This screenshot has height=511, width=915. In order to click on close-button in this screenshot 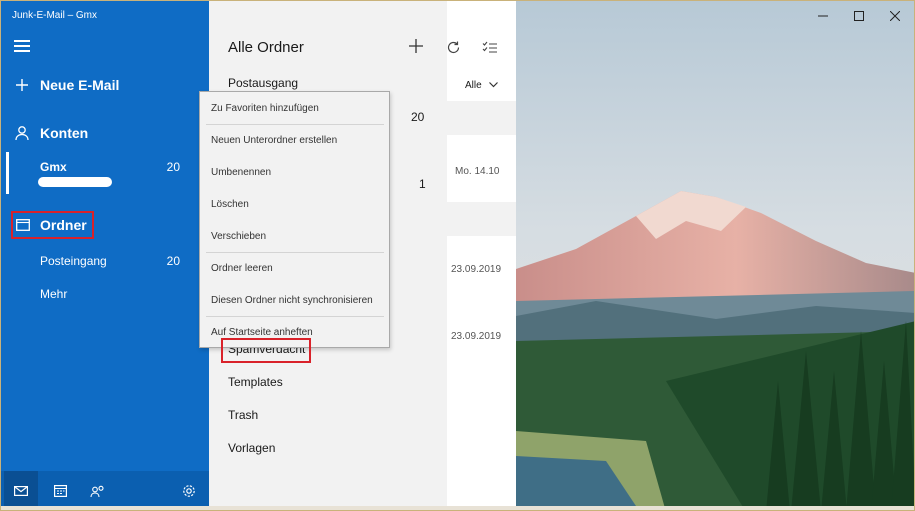, I will do `click(895, 16)`.